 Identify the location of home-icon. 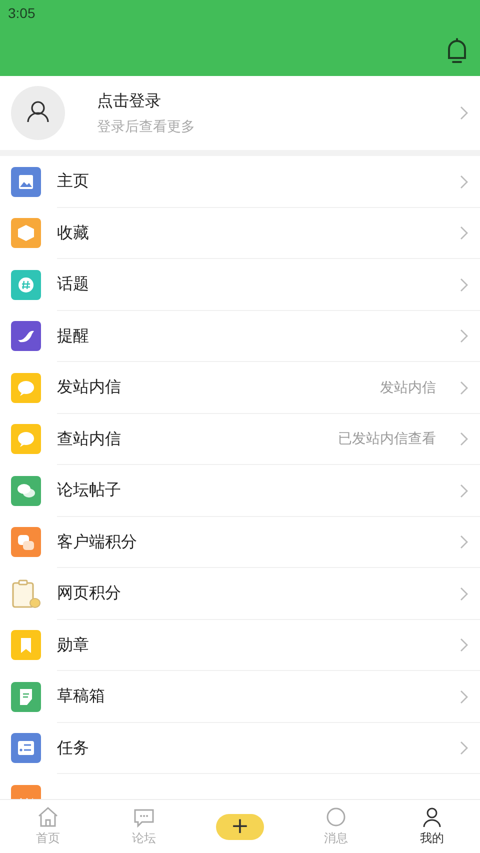
(48, 817).